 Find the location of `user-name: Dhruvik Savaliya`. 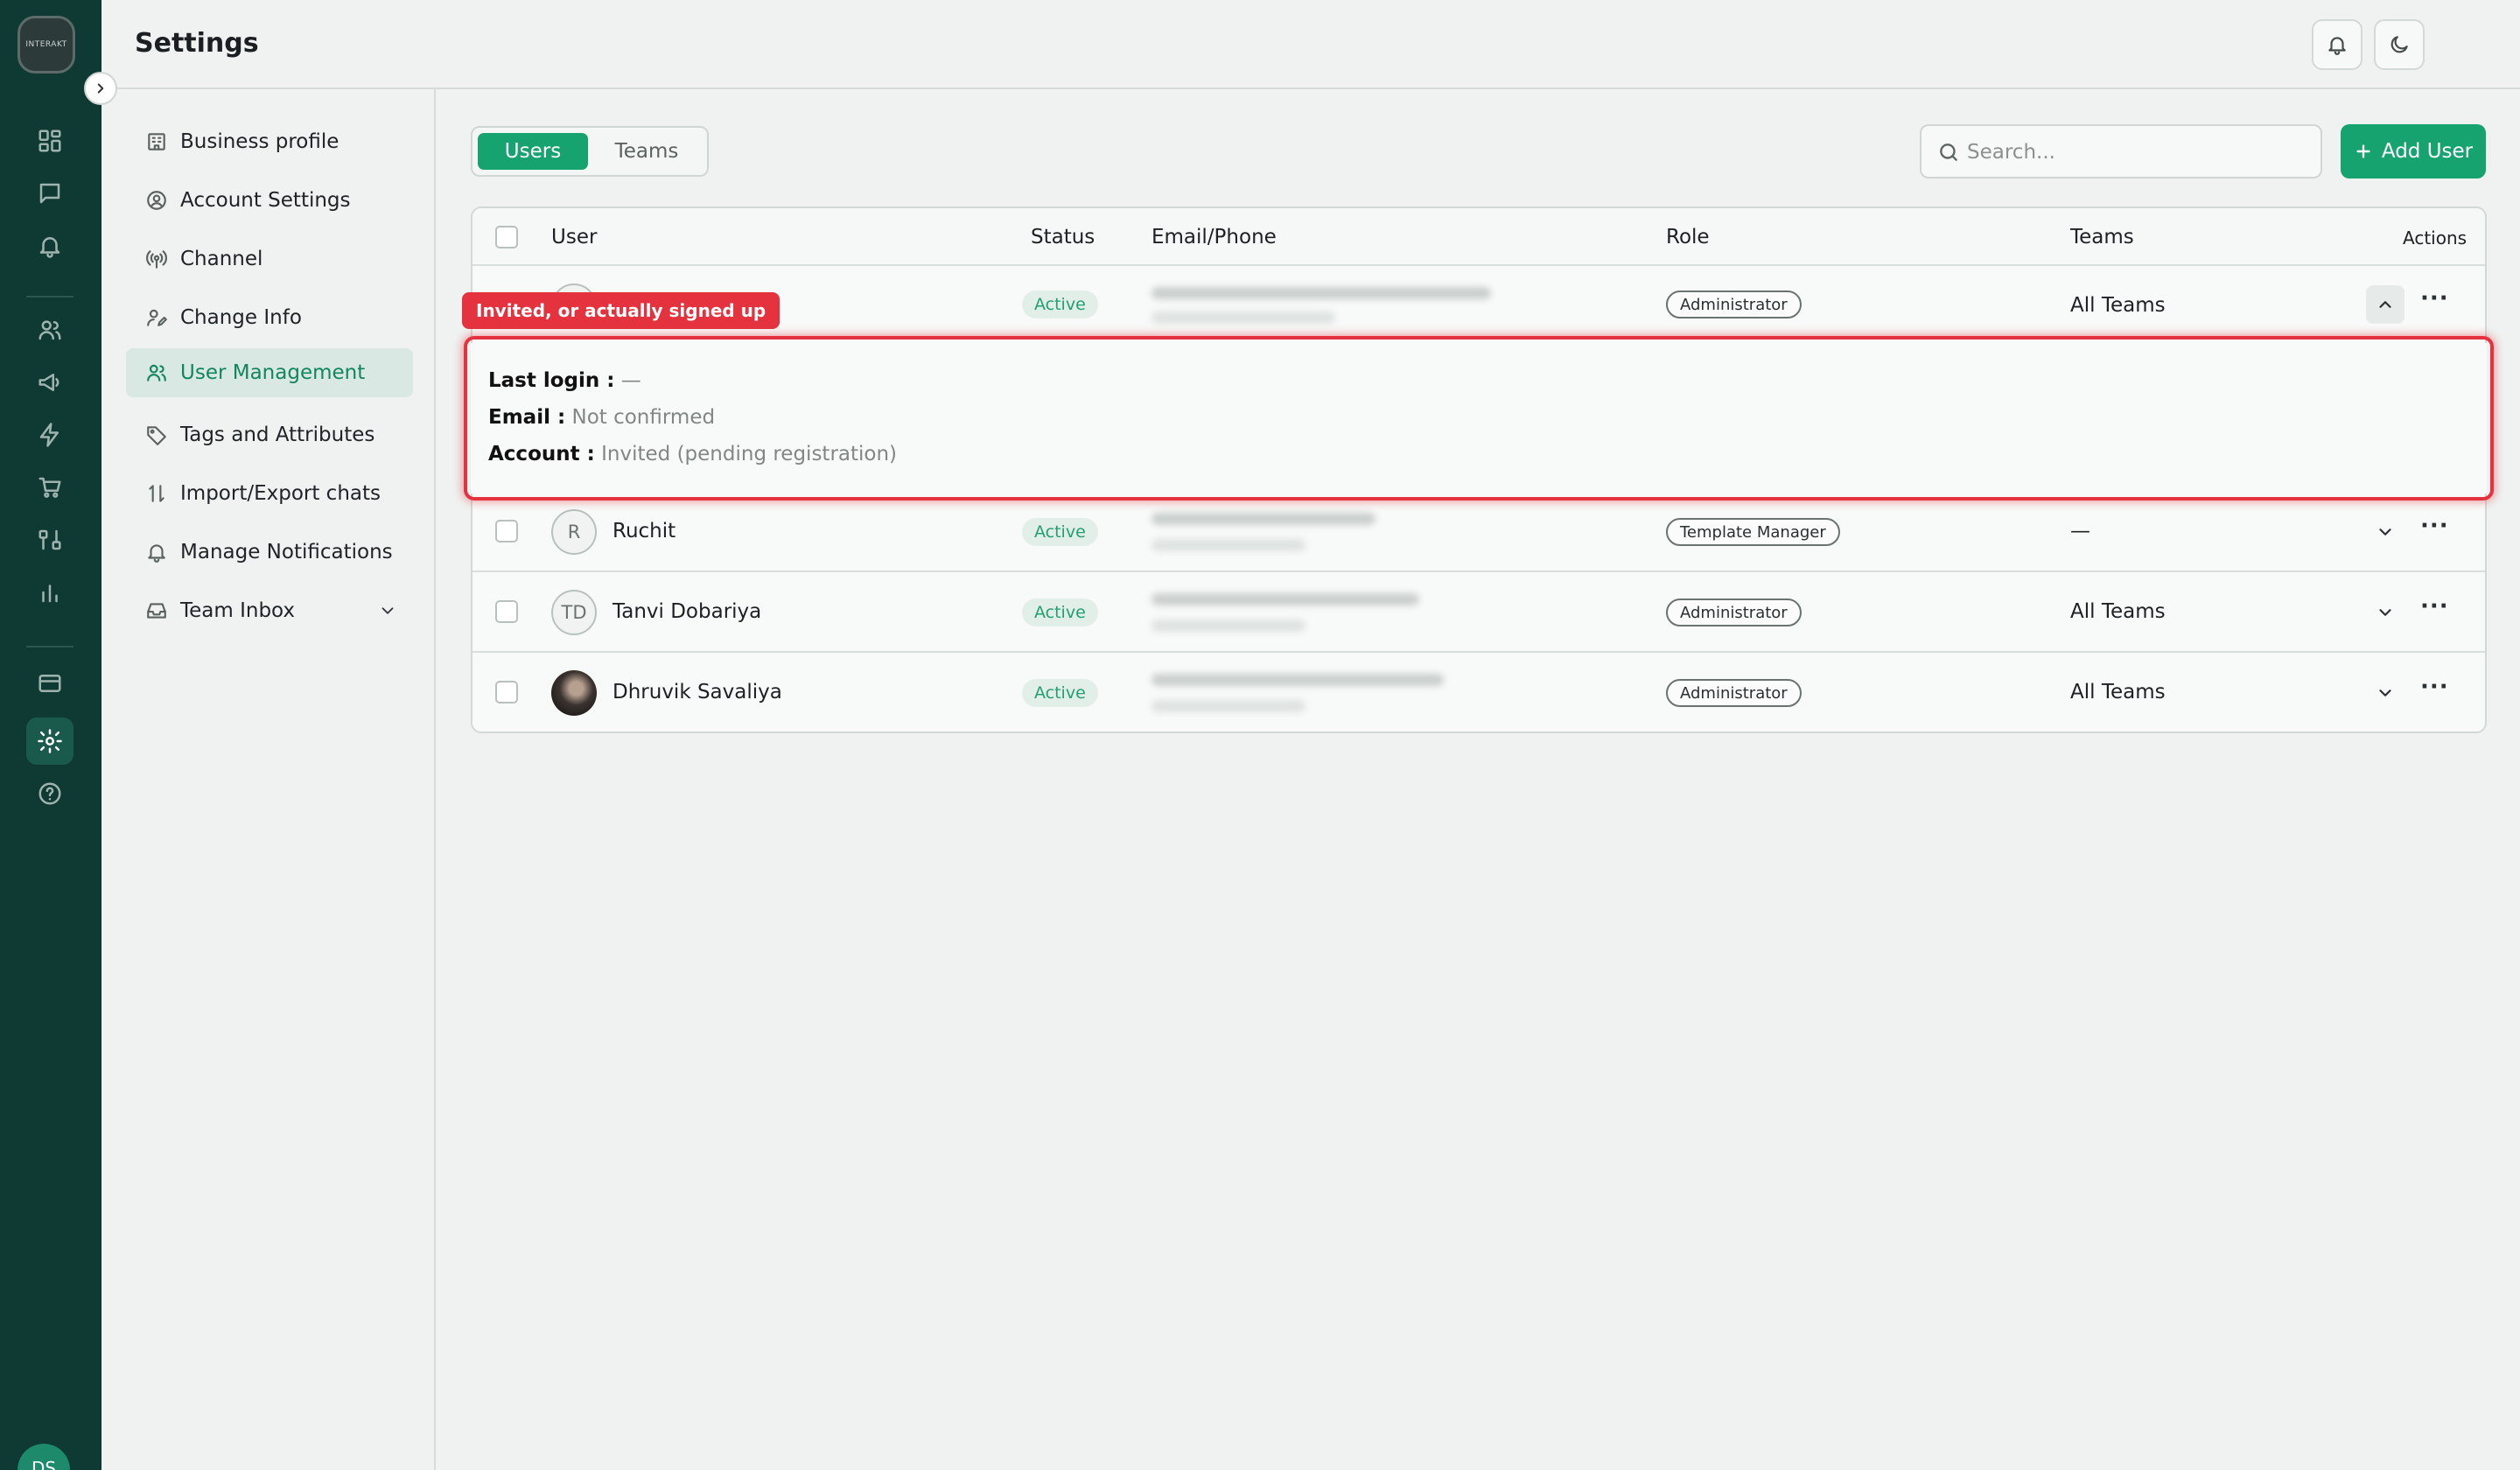

user-name: Dhruvik Savaliya is located at coordinates (697, 692).